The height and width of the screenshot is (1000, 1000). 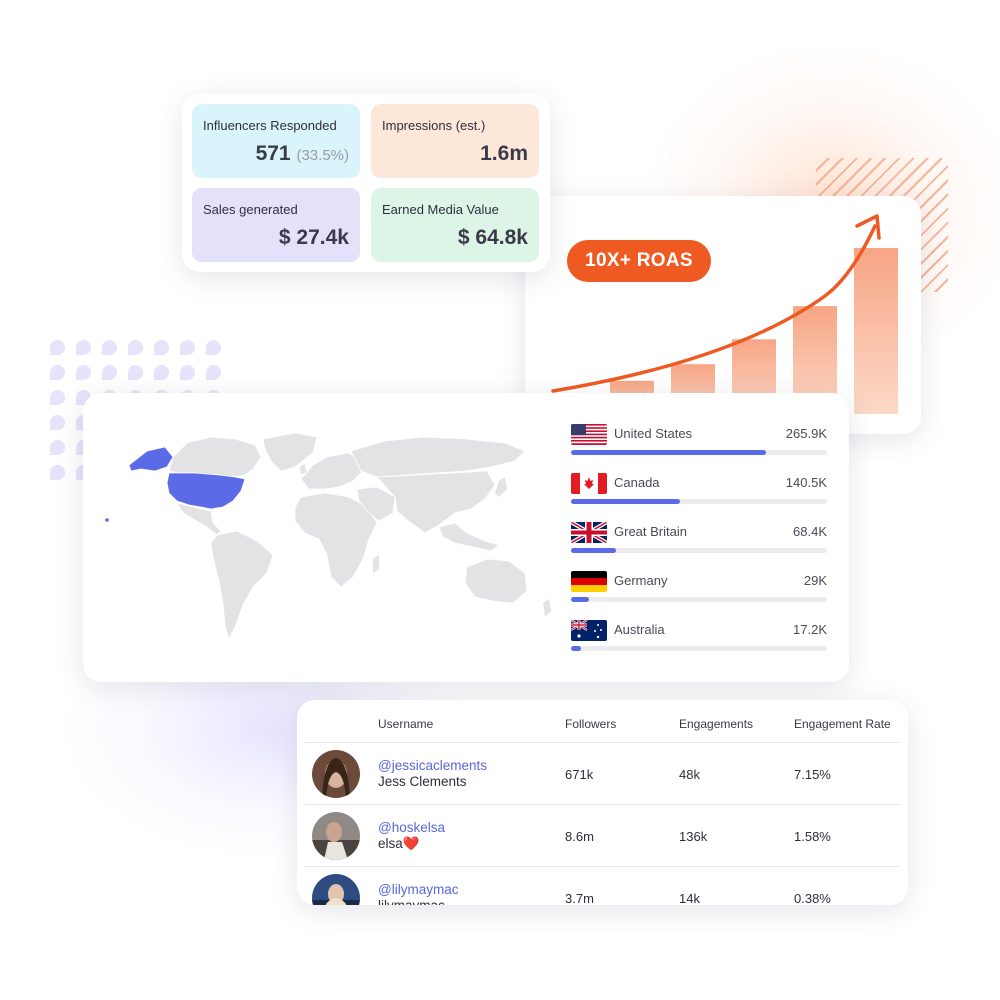 What do you see at coordinates (107, 520) in the screenshot?
I see `map-region-hawaii` at bounding box center [107, 520].